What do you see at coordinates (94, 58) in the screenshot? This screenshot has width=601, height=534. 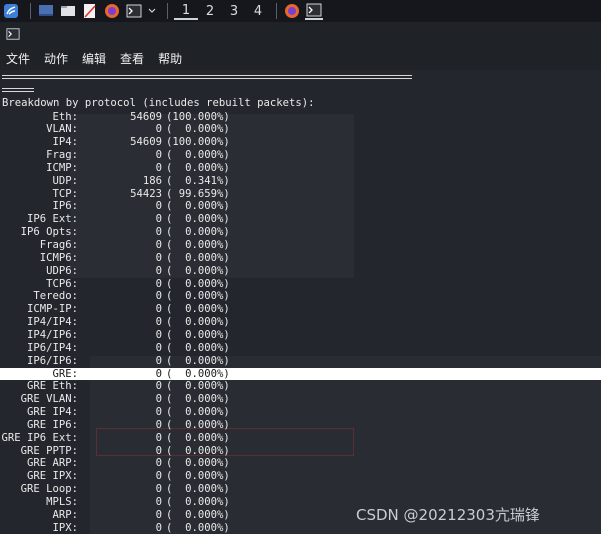 I see `menu-edit: 编辑` at bounding box center [94, 58].